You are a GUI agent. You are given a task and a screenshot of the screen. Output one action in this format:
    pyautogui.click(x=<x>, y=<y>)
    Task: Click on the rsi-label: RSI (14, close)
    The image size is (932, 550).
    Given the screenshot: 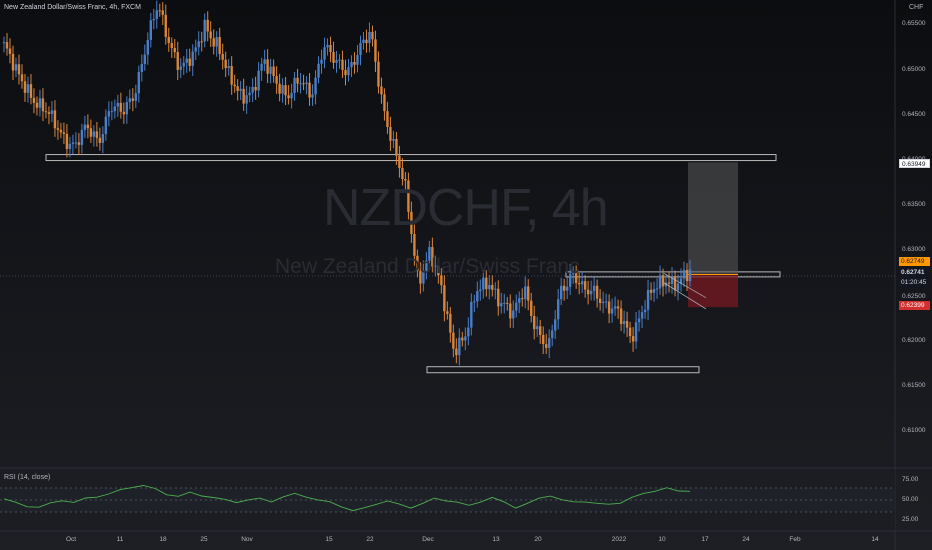 What is the action you would take?
    pyautogui.click(x=27, y=477)
    